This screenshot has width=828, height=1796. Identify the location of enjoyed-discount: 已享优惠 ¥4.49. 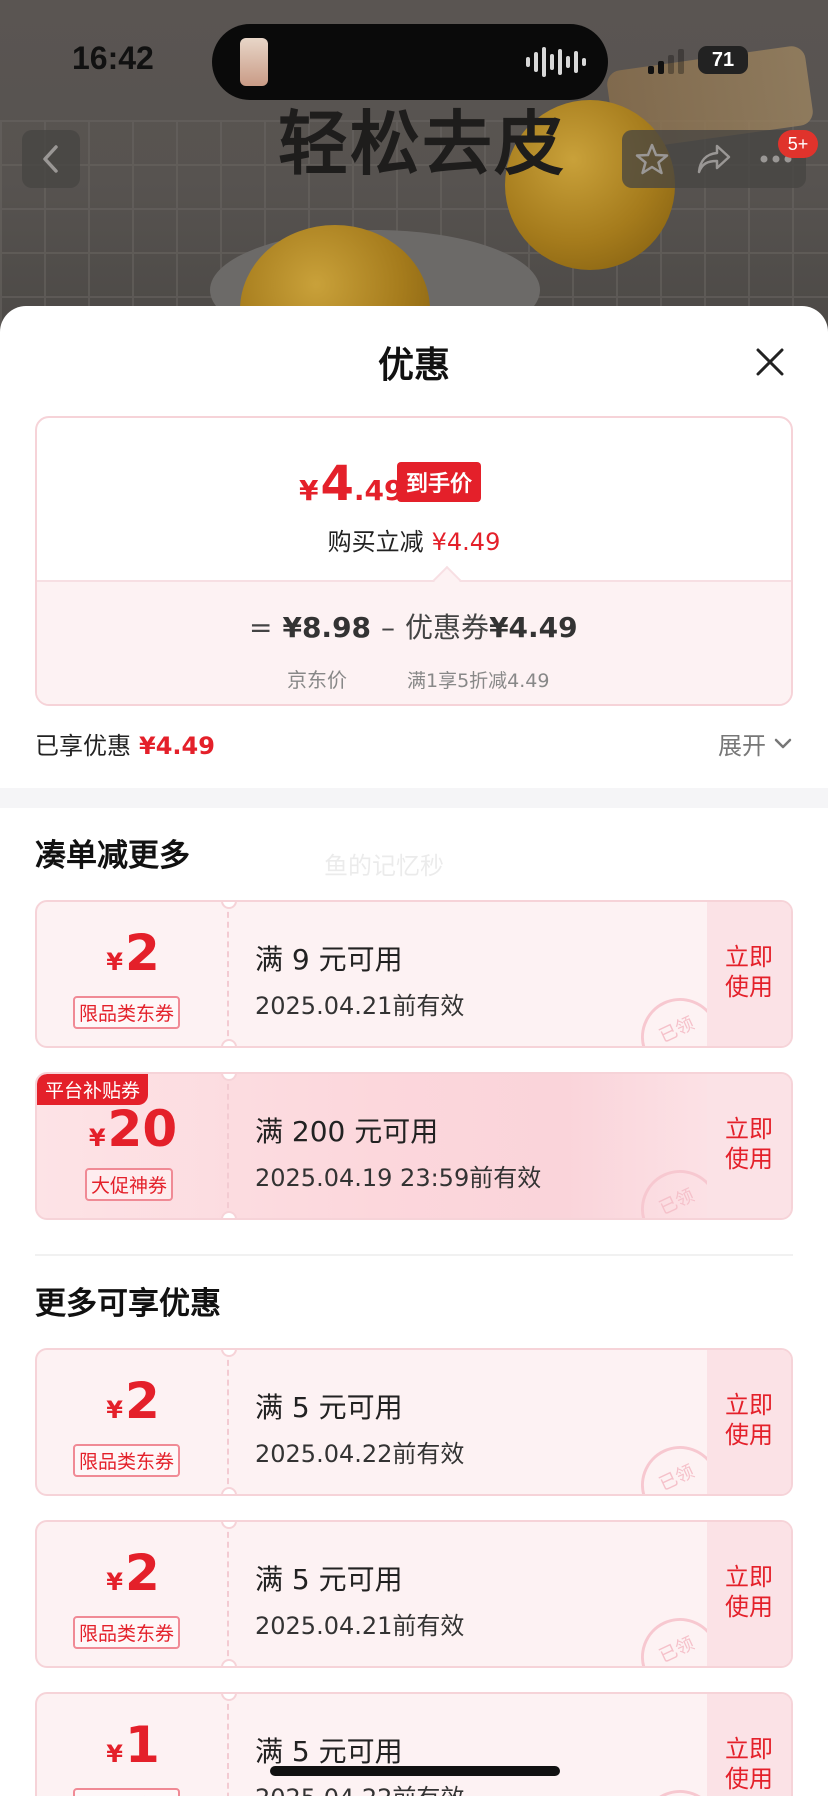
(125, 743).